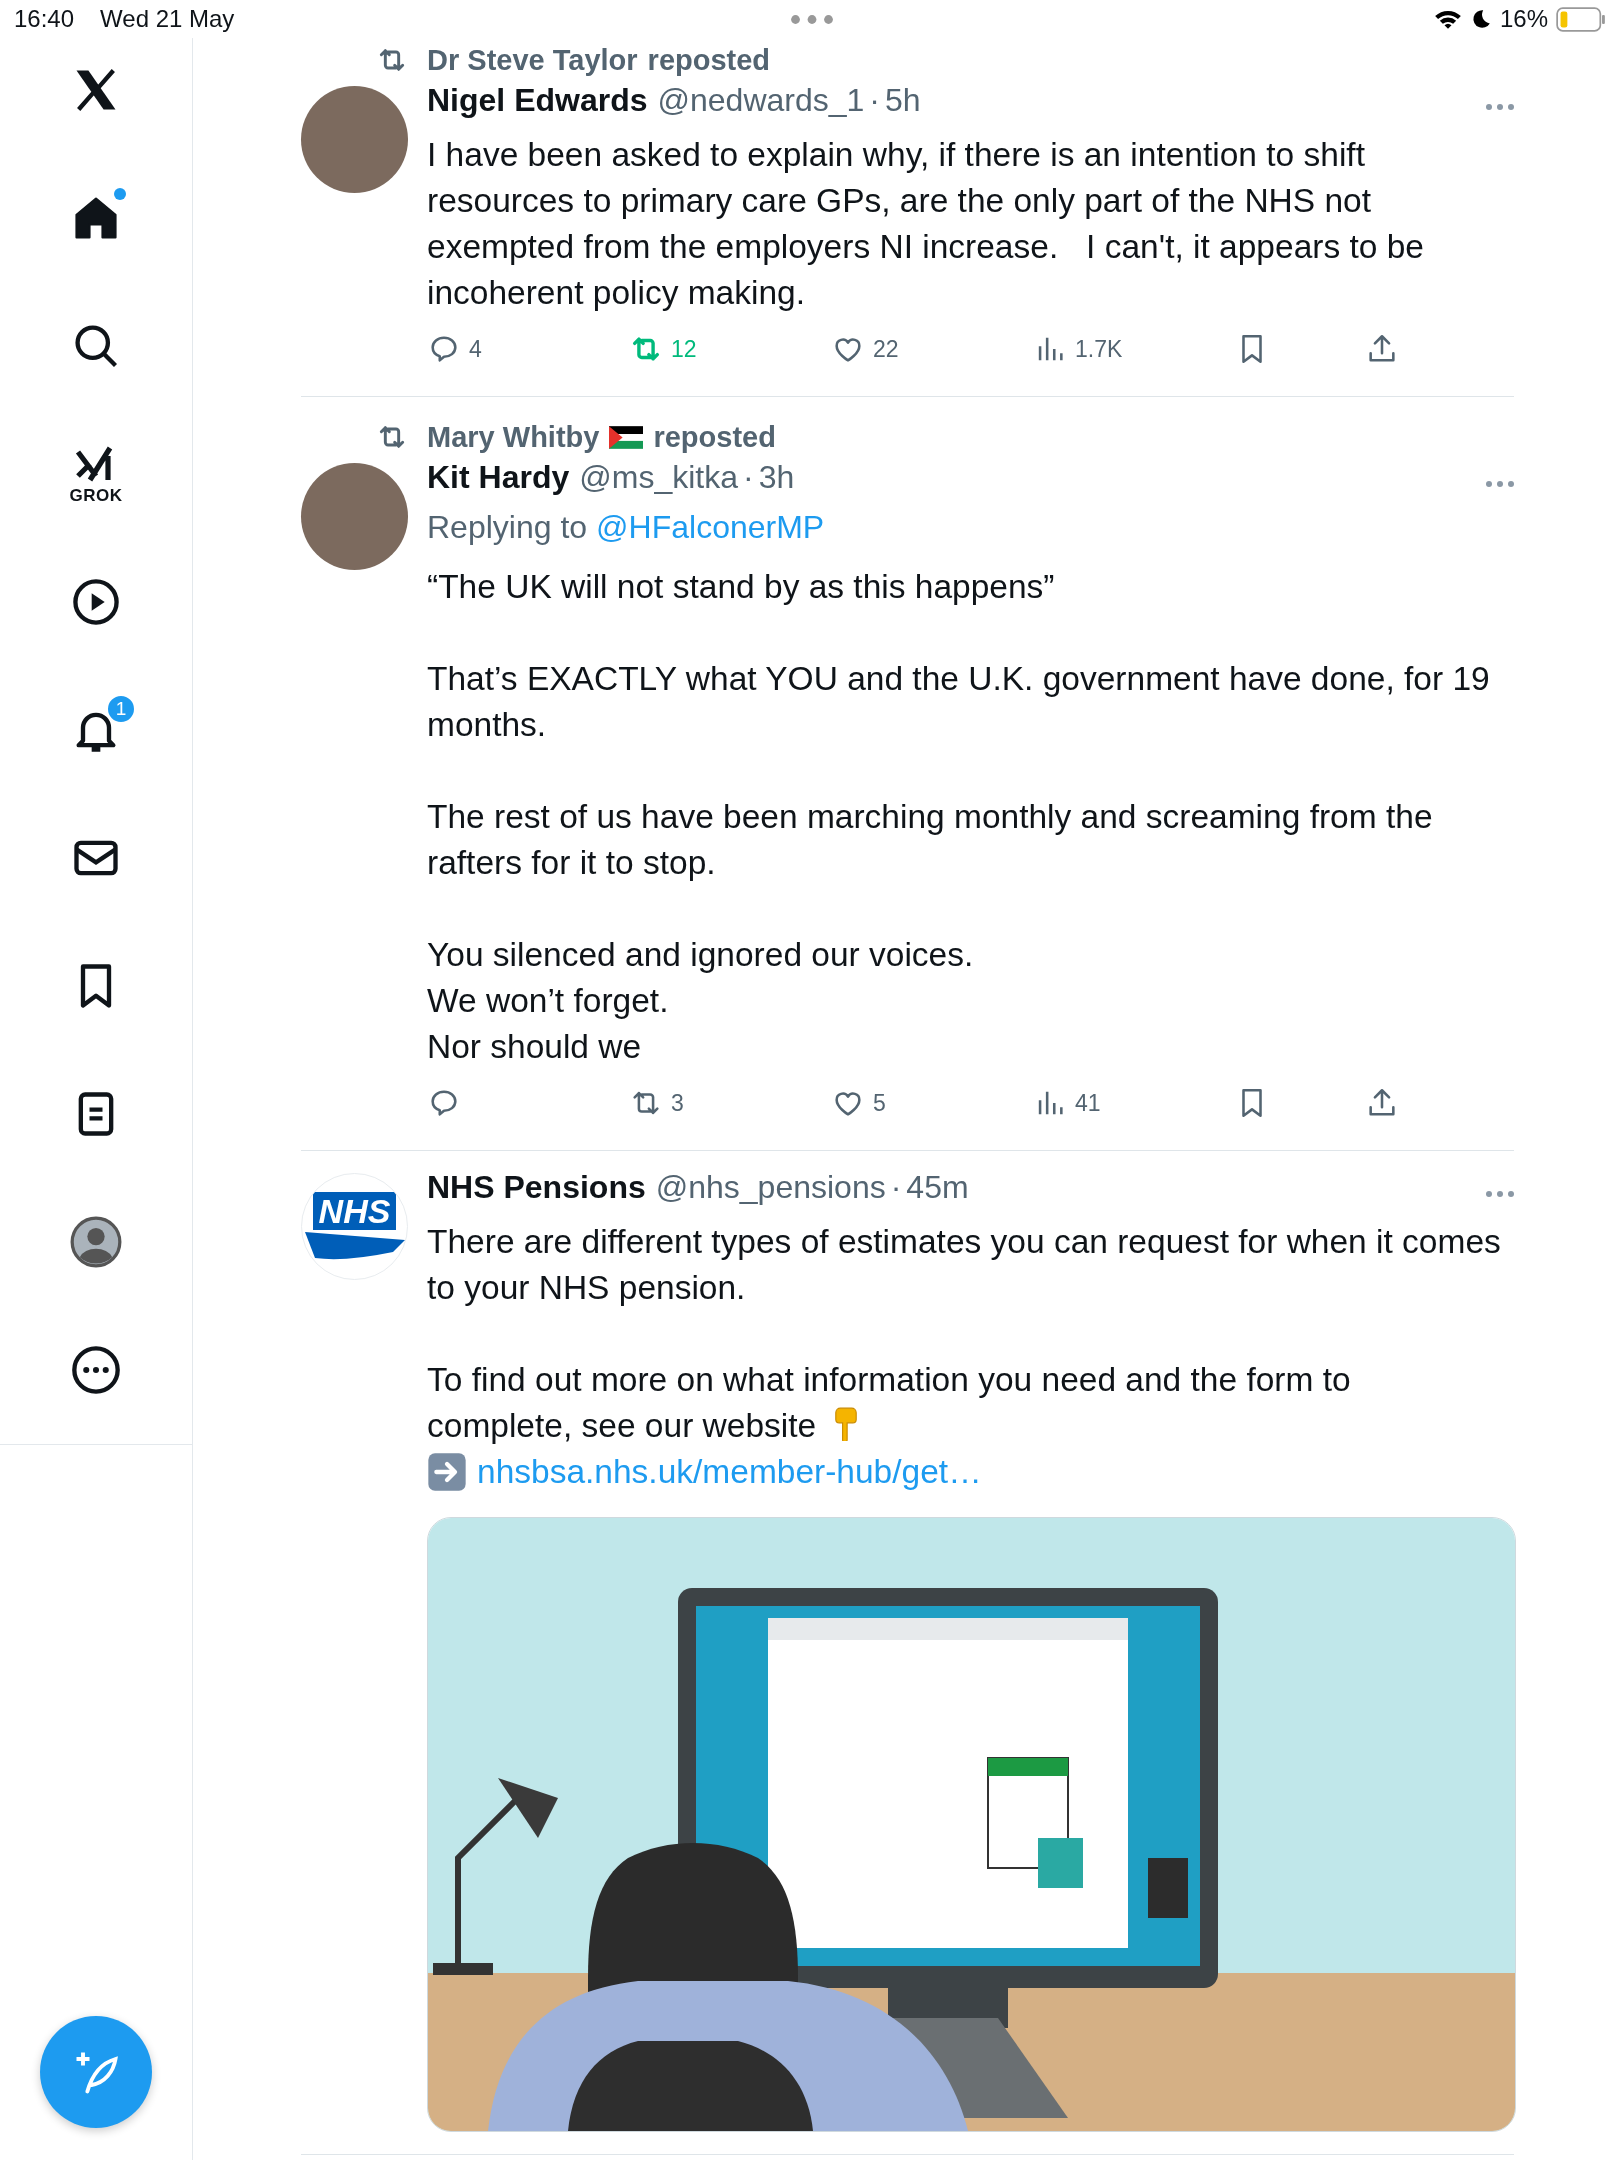  Describe the element at coordinates (812, 19) in the screenshot. I see `multitasking-dots-icon` at that location.